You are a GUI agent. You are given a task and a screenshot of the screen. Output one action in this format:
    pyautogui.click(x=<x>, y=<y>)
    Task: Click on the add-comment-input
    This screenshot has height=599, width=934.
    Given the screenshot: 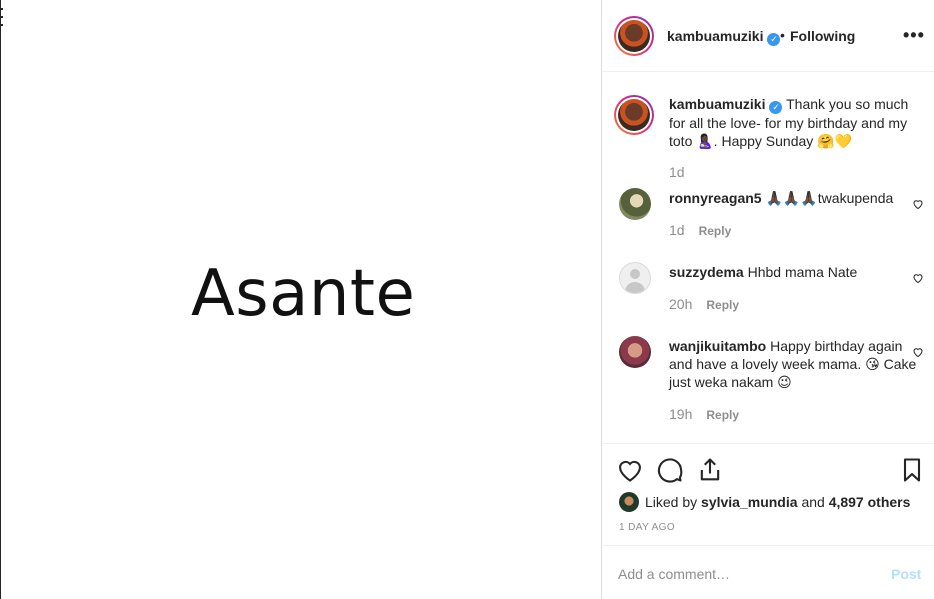 What is the action you would take?
    pyautogui.click(x=748, y=574)
    